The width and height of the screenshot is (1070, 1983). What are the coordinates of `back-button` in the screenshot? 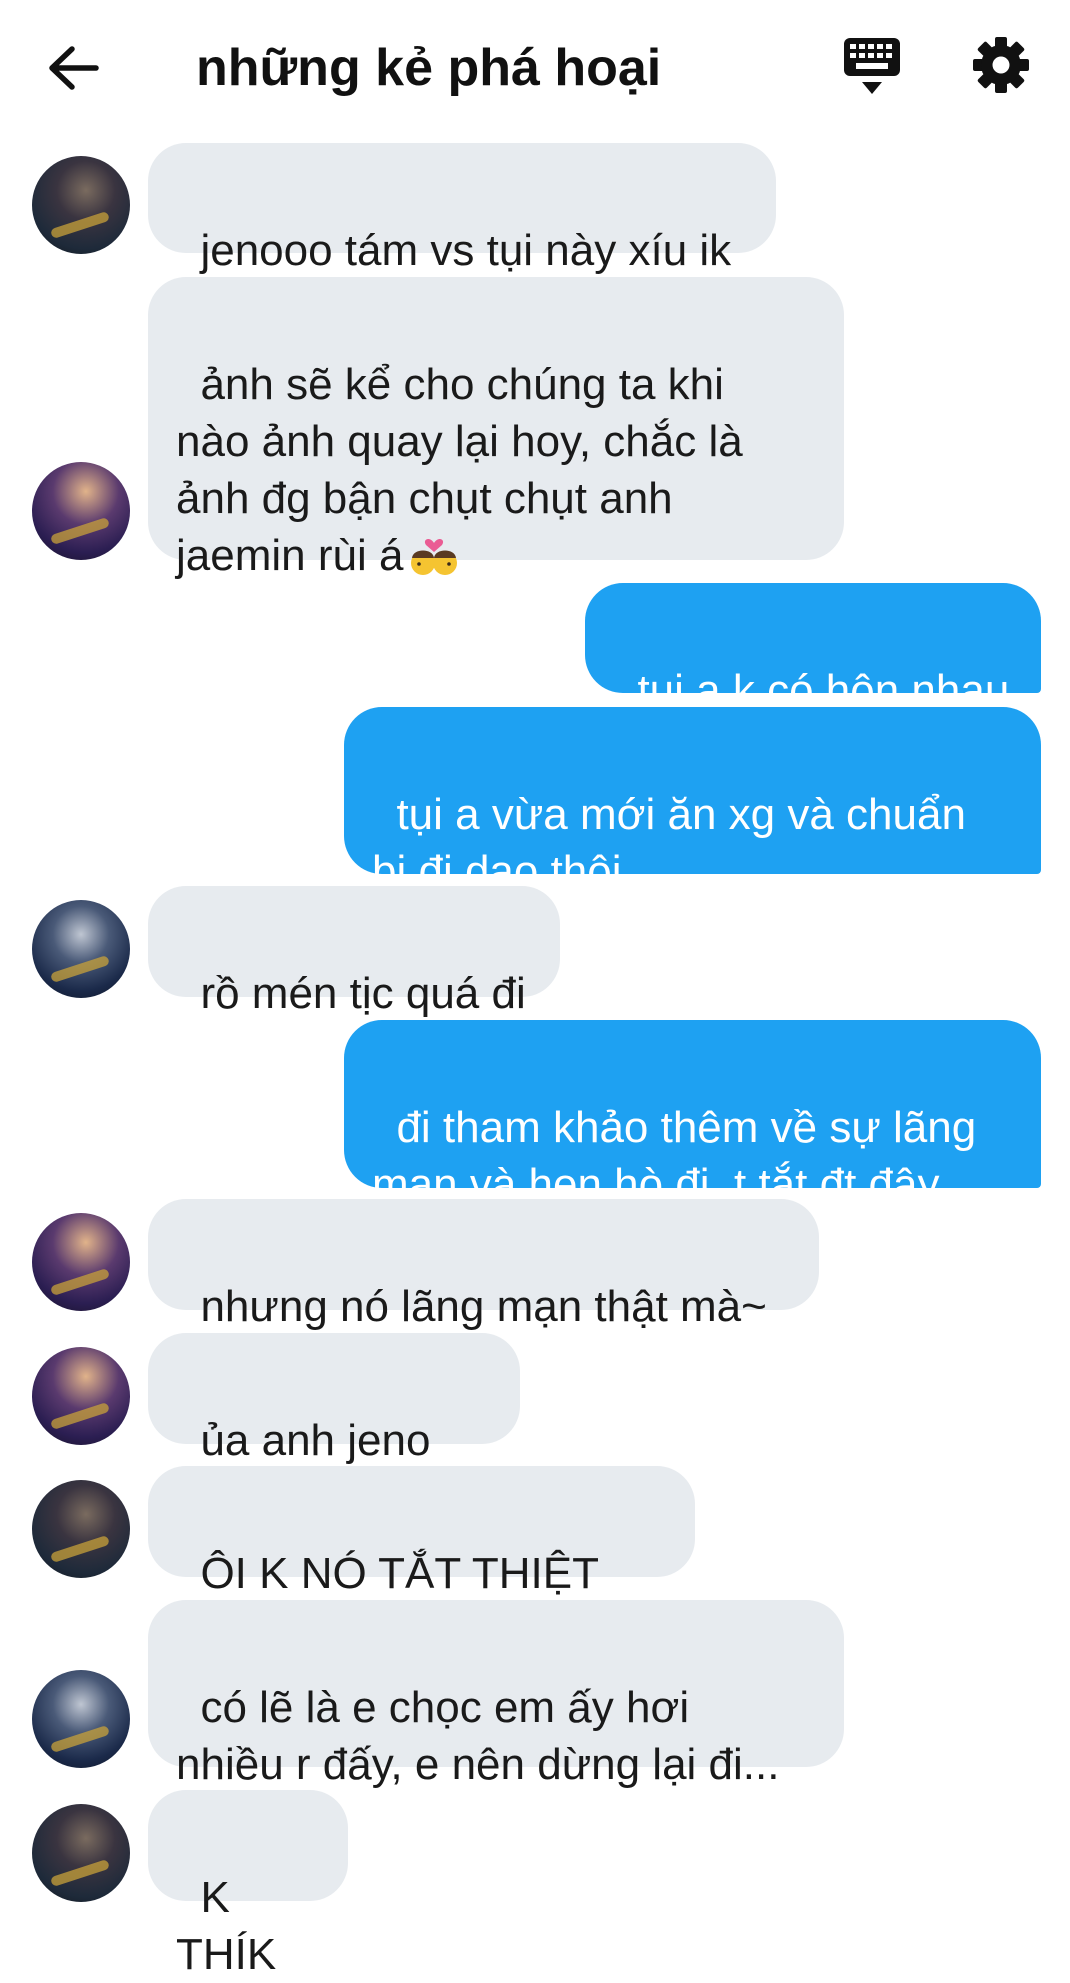 It's located at (74, 68).